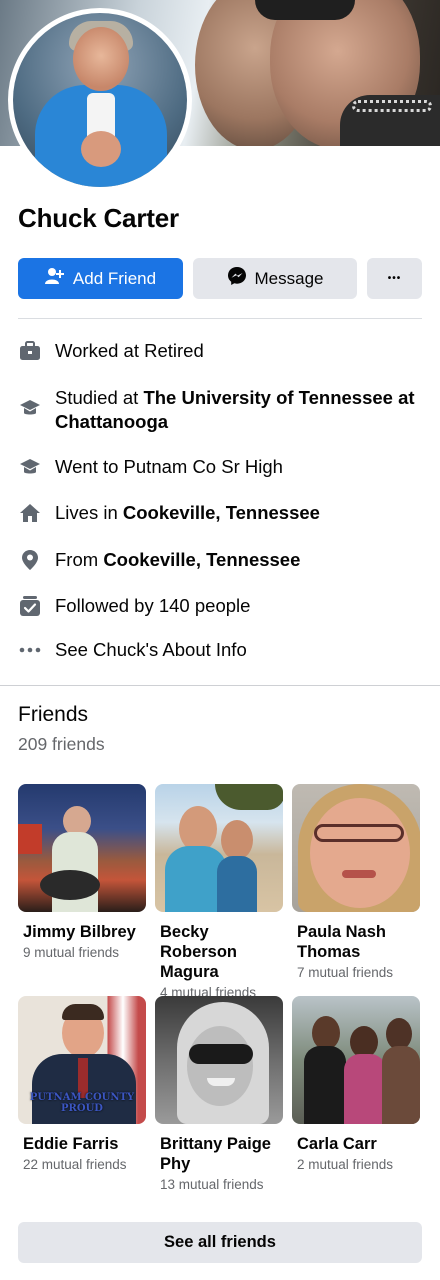 This screenshot has width=440, height=1280. What do you see at coordinates (53, 714) in the screenshot?
I see `friends-title: Friends` at bounding box center [53, 714].